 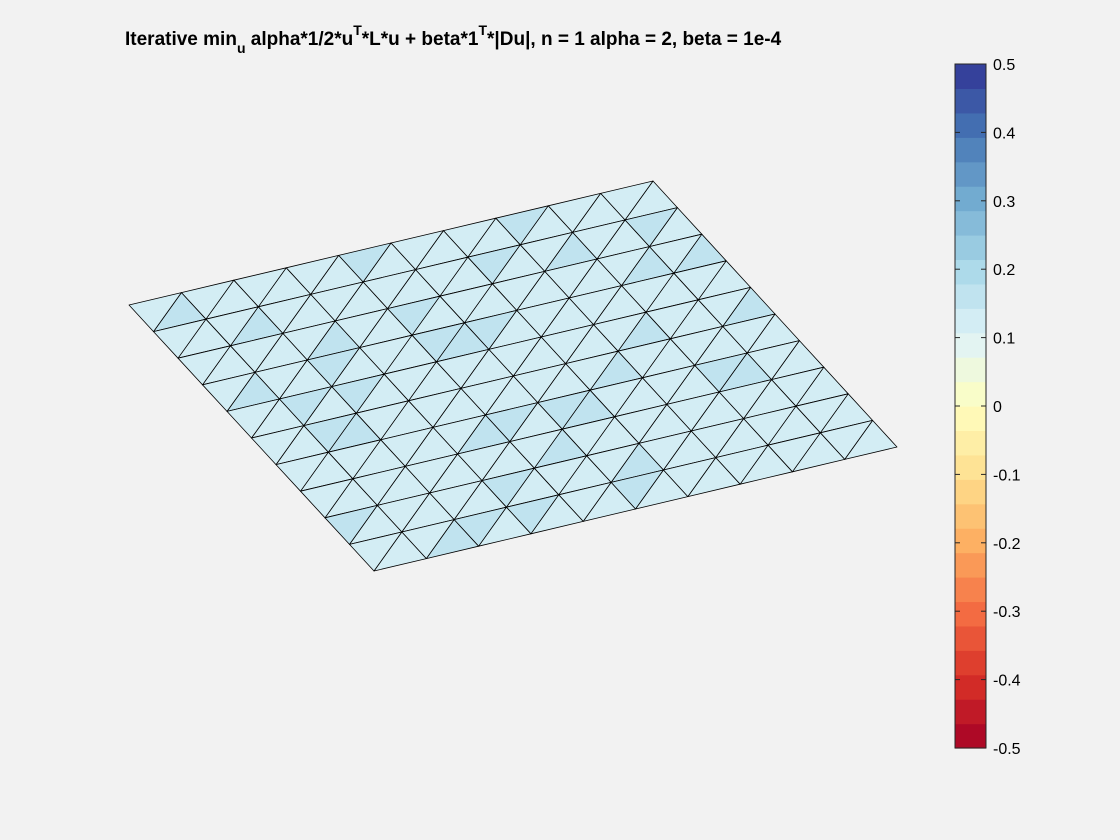 What do you see at coordinates (1007, 612) in the screenshot?
I see `colorbar-tick-label: -0.3` at bounding box center [1007, 612].